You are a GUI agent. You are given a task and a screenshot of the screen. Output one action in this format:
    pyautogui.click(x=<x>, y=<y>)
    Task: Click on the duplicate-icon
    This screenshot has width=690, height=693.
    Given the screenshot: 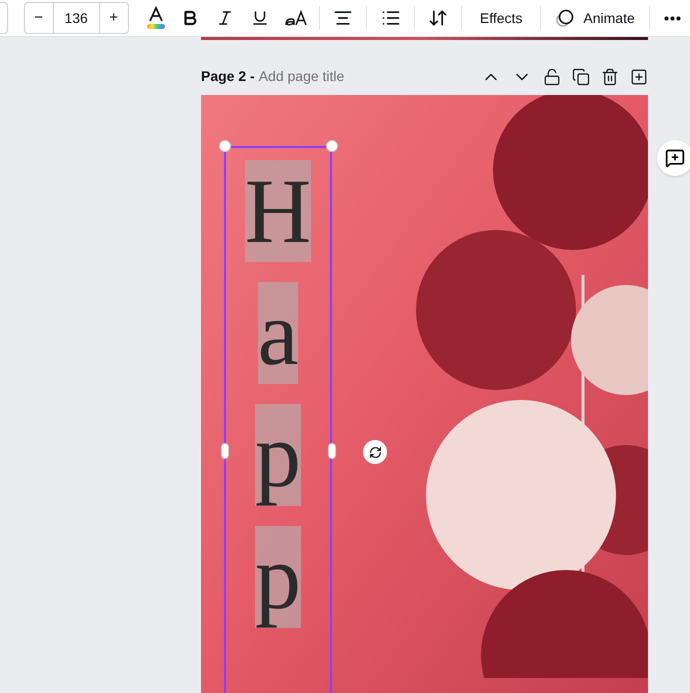 What is the action you would take?
    pyautogui.click(x=581, y=77)
    